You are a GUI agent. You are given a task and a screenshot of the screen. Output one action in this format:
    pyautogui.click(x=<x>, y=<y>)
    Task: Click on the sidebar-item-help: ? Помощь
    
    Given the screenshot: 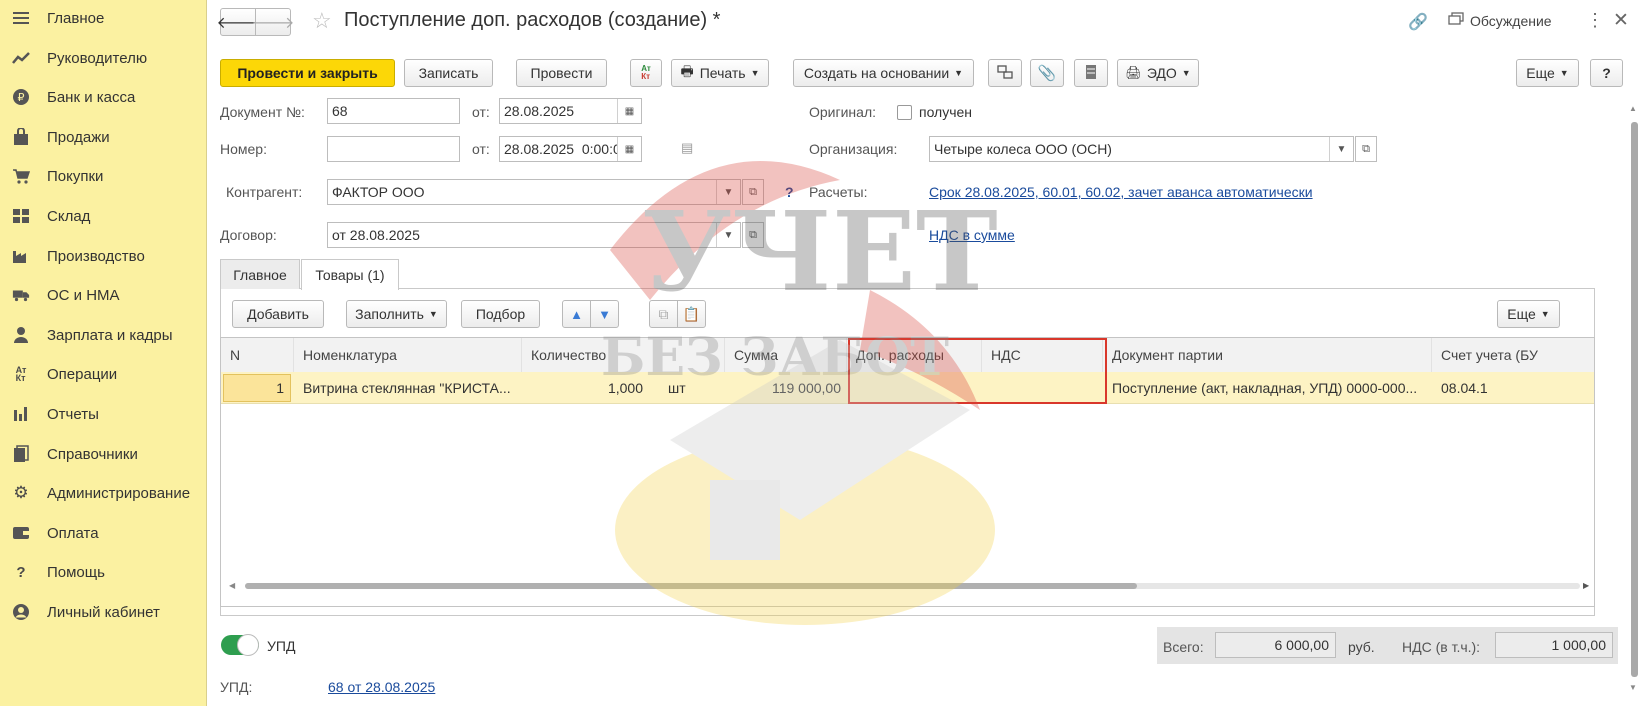 What is the action you would take?
    pyautogui.click(x=103, y=572)
    